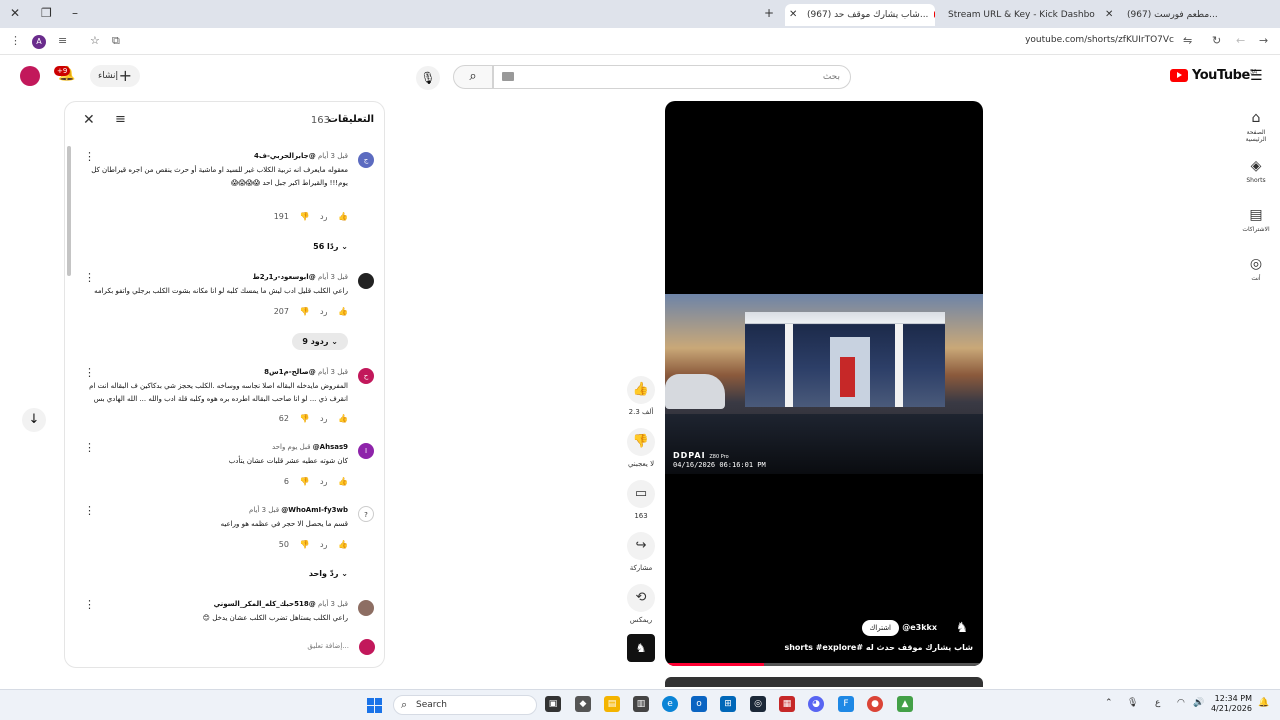  Describe the element at coordinates (699, 704) in the screenshot. I see `outlook-icon: o` at that location.